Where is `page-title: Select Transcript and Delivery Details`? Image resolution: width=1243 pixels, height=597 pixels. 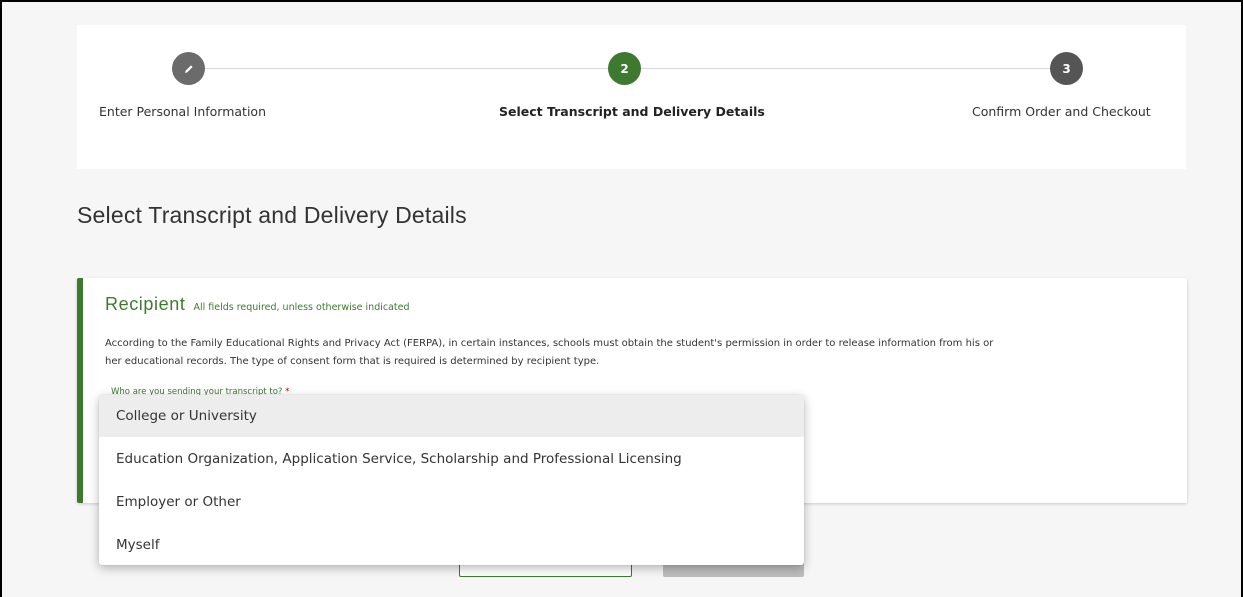 page-title: Select Transcript and Delivery Details is located at coordinates (272, 215).